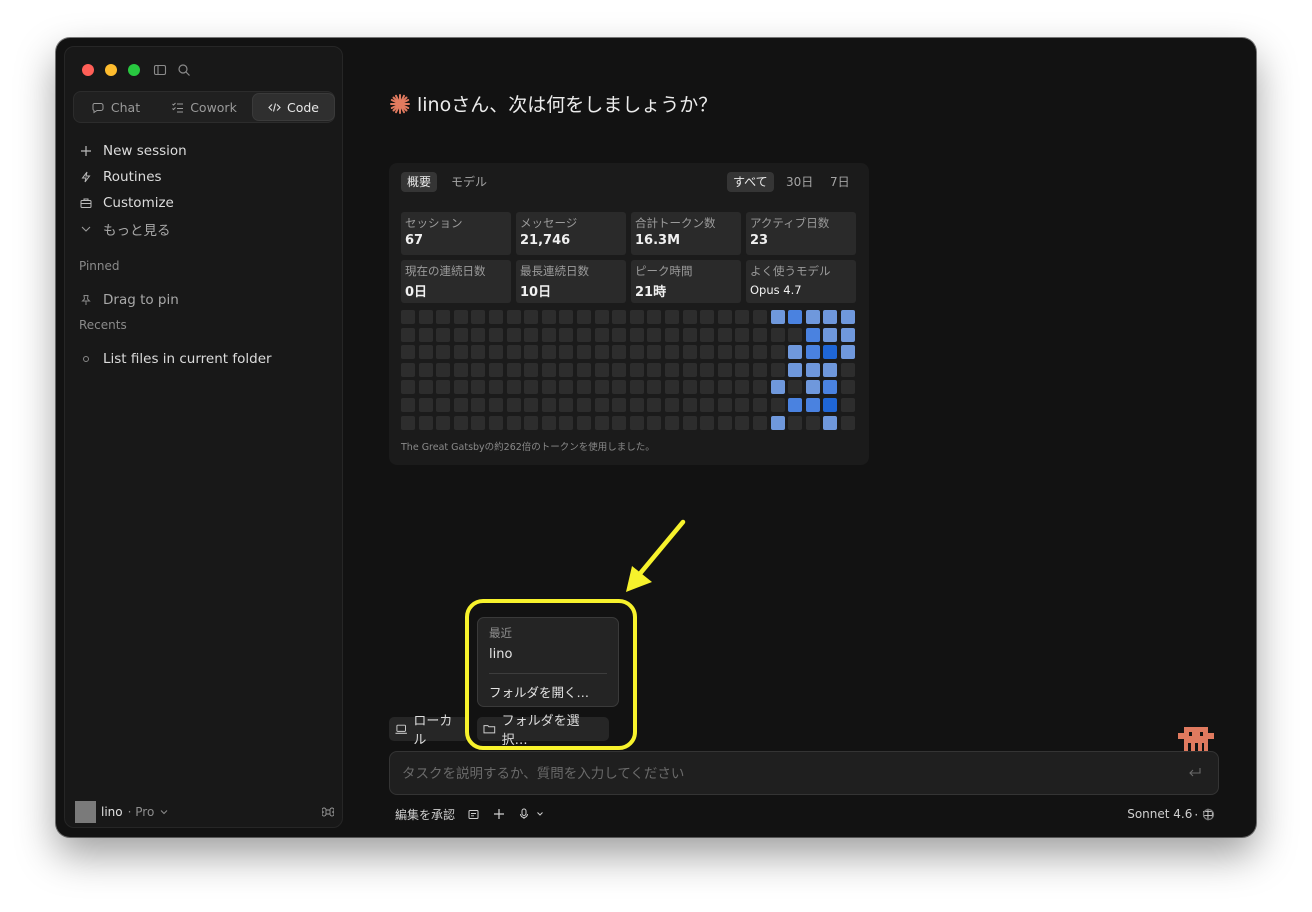 The image size is (1312, 912). What do you see at coordinates (456, 281) in the screenshot?
I see `stat-current-streak: 現在の連続日数 0日` at bounding box center [456, 281].